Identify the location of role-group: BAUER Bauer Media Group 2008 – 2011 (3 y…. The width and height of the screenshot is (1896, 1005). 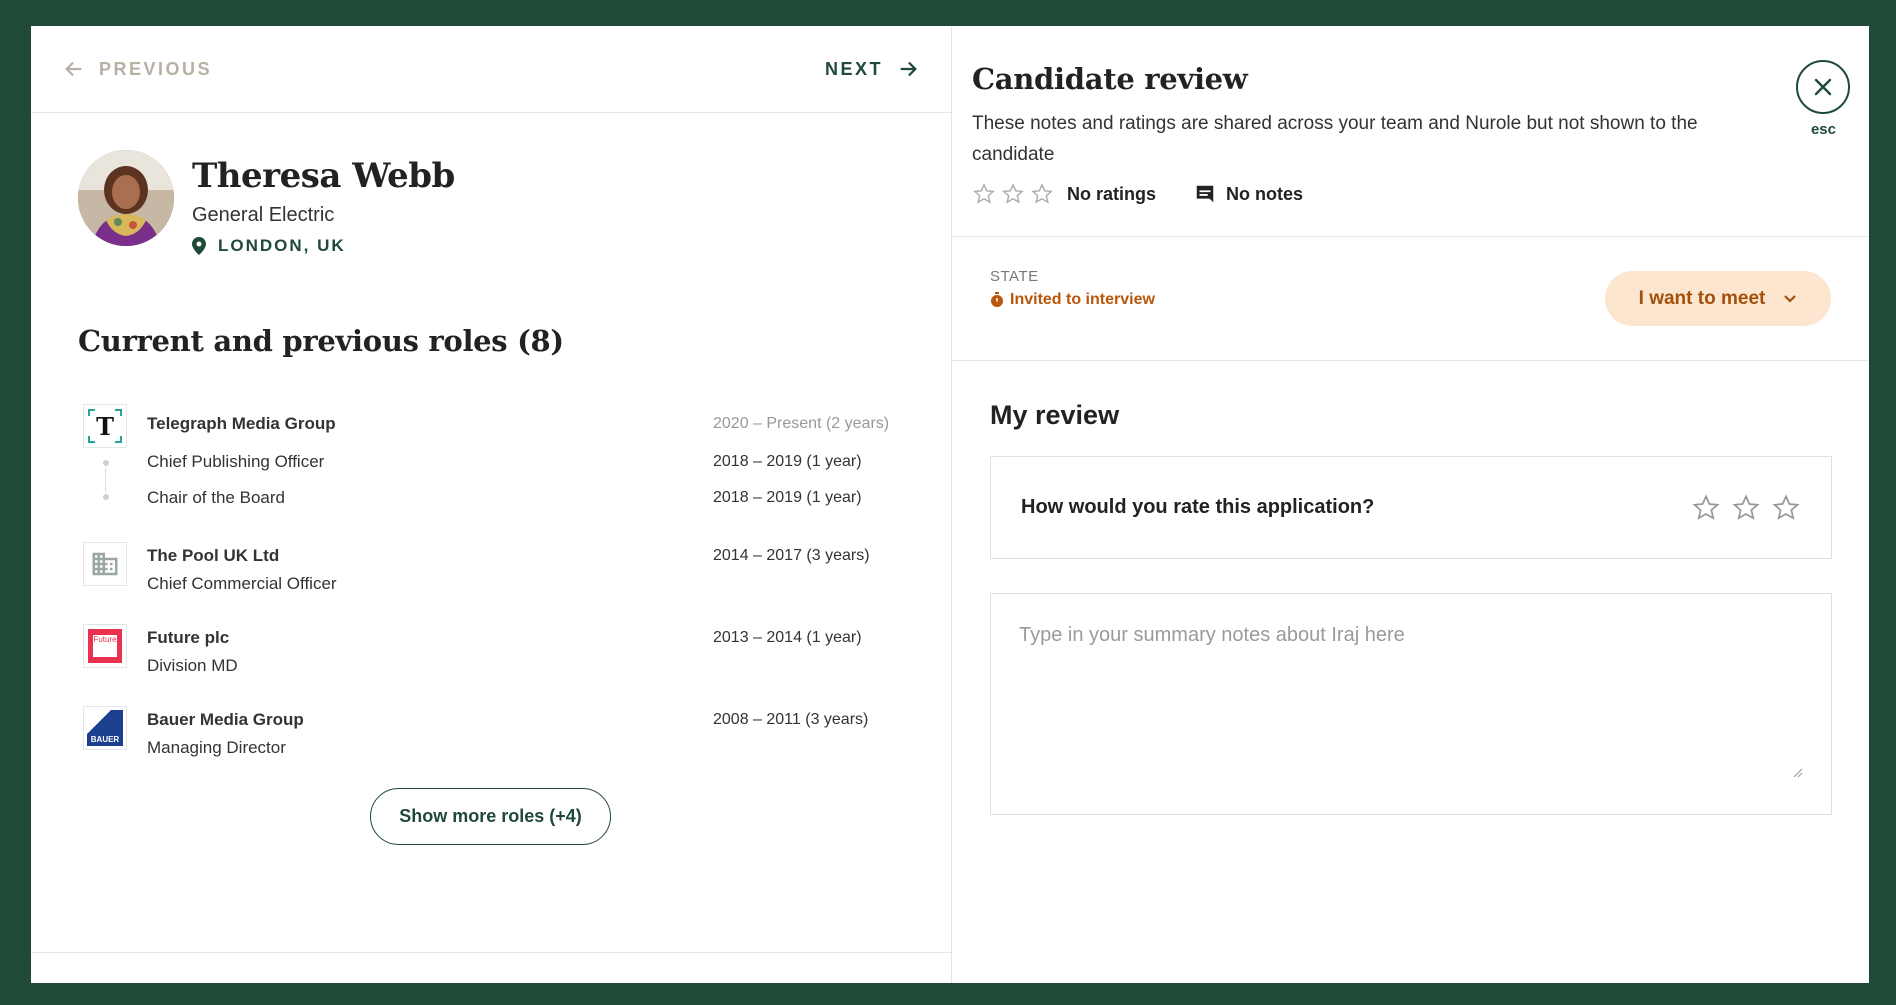
(498, 734).